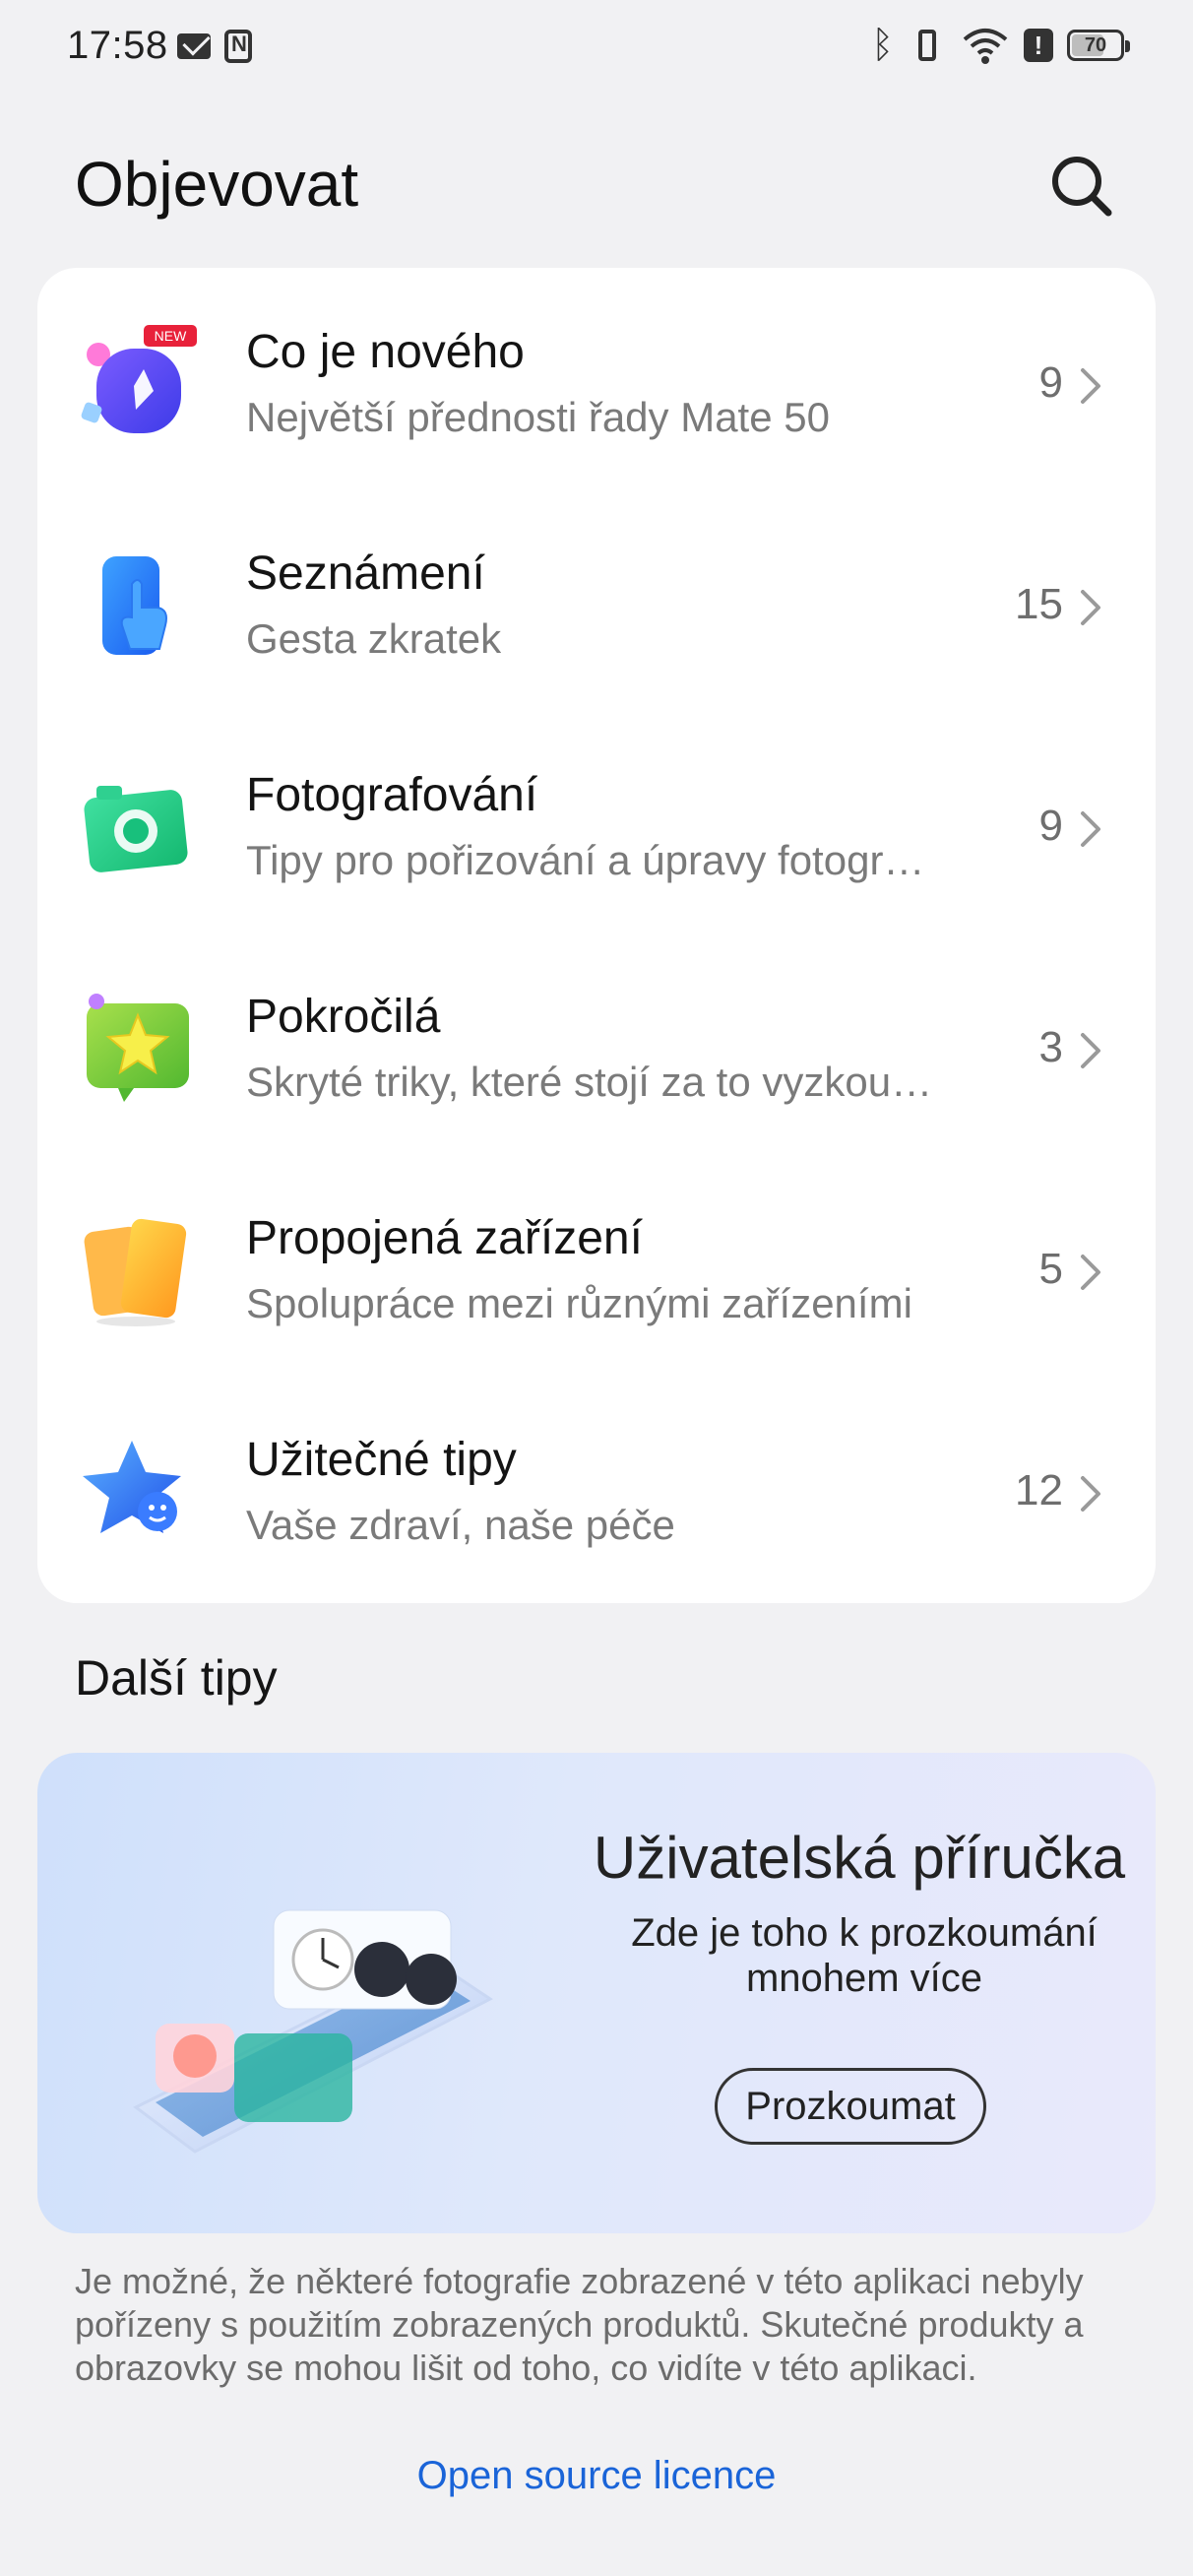 The image size is (1193, 2576). What do you see at coordinates (444, 1238) in the screenshot?
I see `category-title: Propojená zařízení` at bounding box center [444, 1238].